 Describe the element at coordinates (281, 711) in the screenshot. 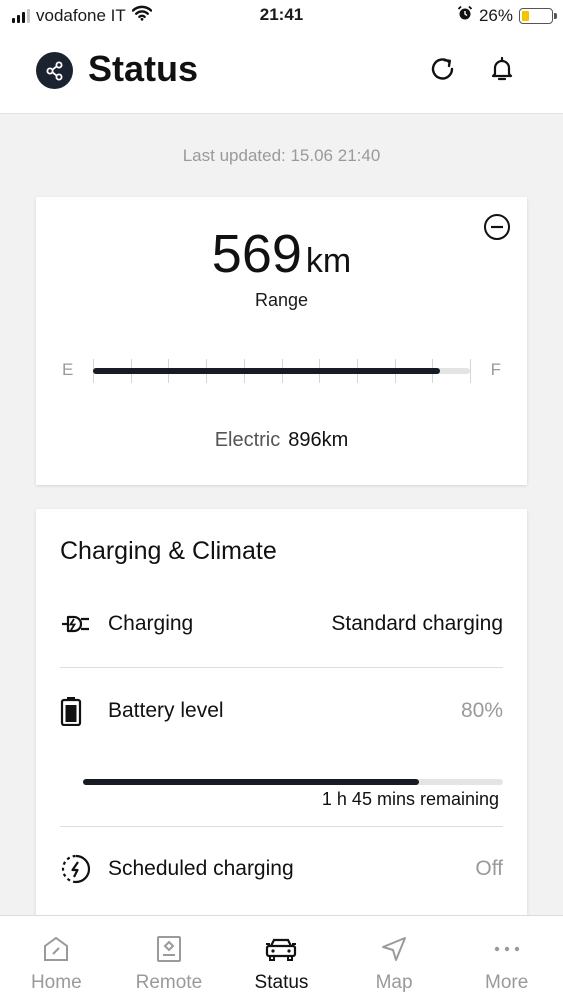

I see `battery-level-row: Battery level 80%` at that location.